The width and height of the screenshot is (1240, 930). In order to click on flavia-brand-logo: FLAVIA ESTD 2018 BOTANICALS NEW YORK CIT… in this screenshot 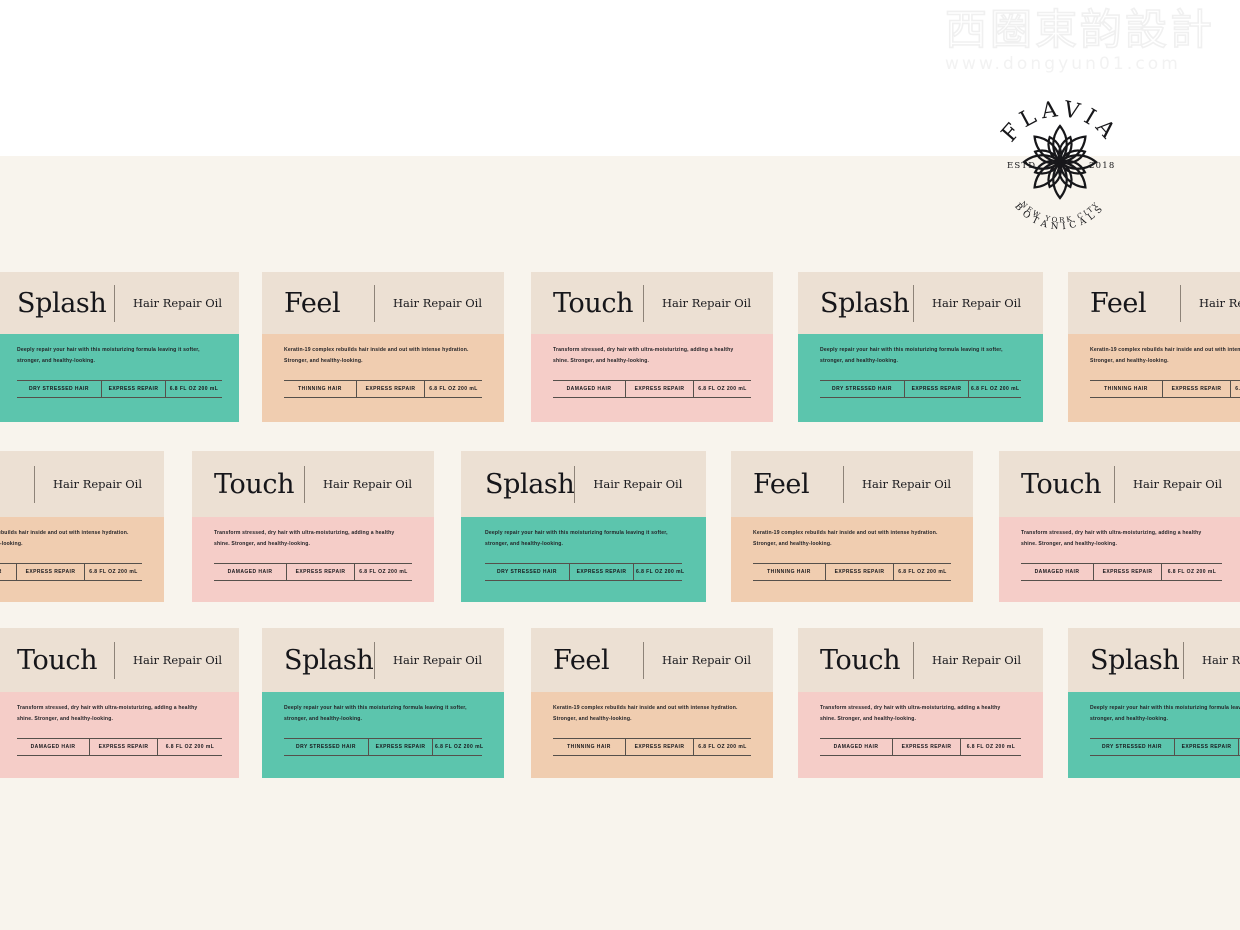, I will do `click(1060, 160)`.